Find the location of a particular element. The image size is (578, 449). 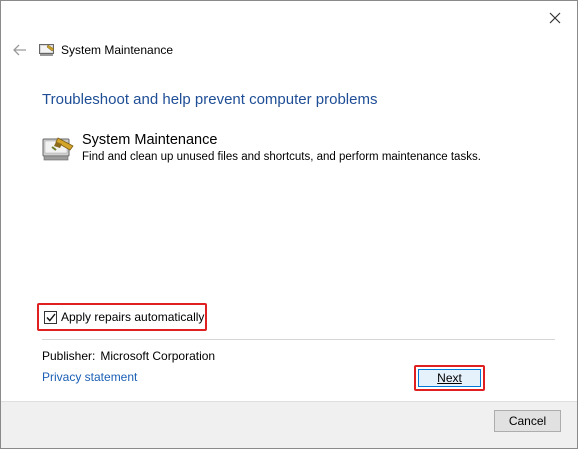

publisher-info: Publisher: Microsoft Corporation is located at coordinates (128, 356).